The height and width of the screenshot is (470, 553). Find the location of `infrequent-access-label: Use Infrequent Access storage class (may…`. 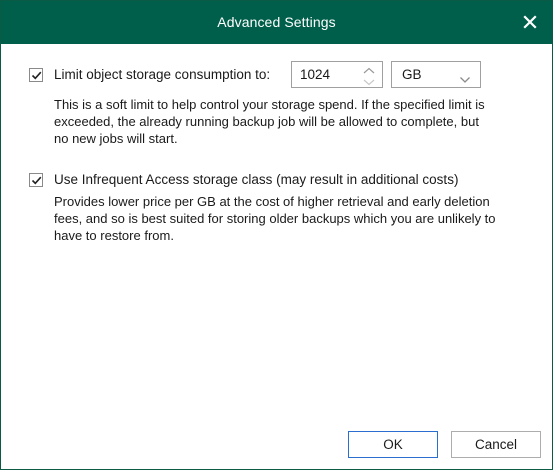

infrequent-access-label: Use Infrequent Access storage class (may… is located at coordinates (256, 179).